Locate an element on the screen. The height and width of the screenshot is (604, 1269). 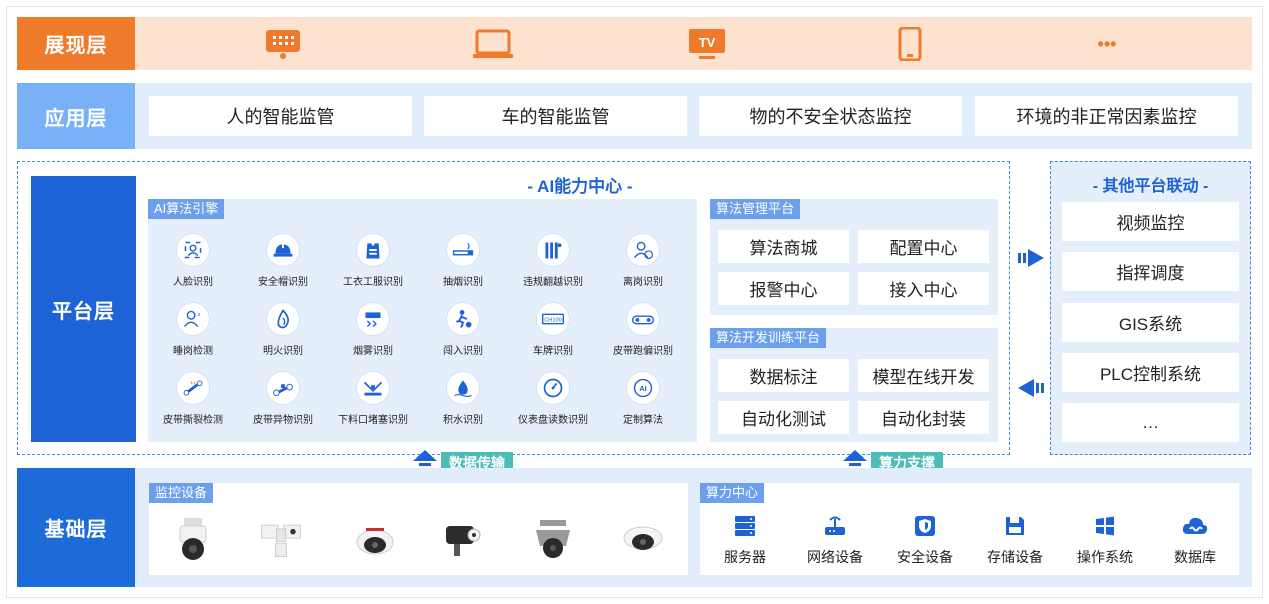
algorithm-management-panel: 算法管理平台 算法商城 配置中心 报警中心 接入中心 is located at coordinates (854, 257).